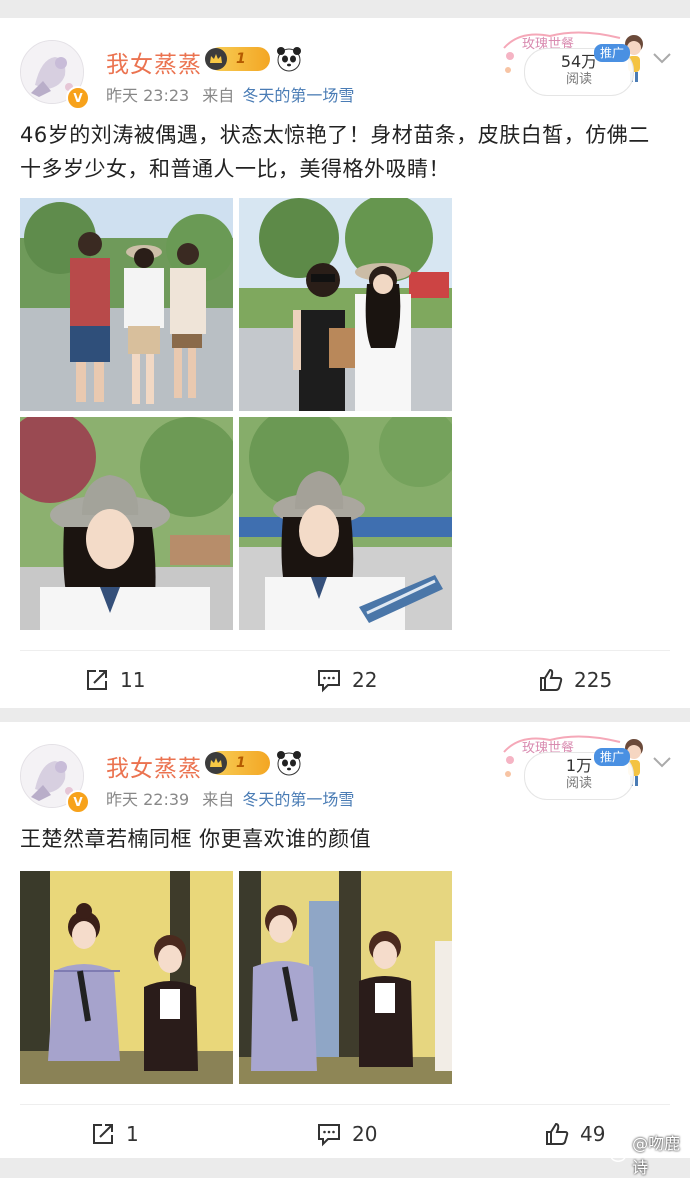 This screenshot has width=690, height=1178. I want to click on repost-button: 11, so click(114, 680).